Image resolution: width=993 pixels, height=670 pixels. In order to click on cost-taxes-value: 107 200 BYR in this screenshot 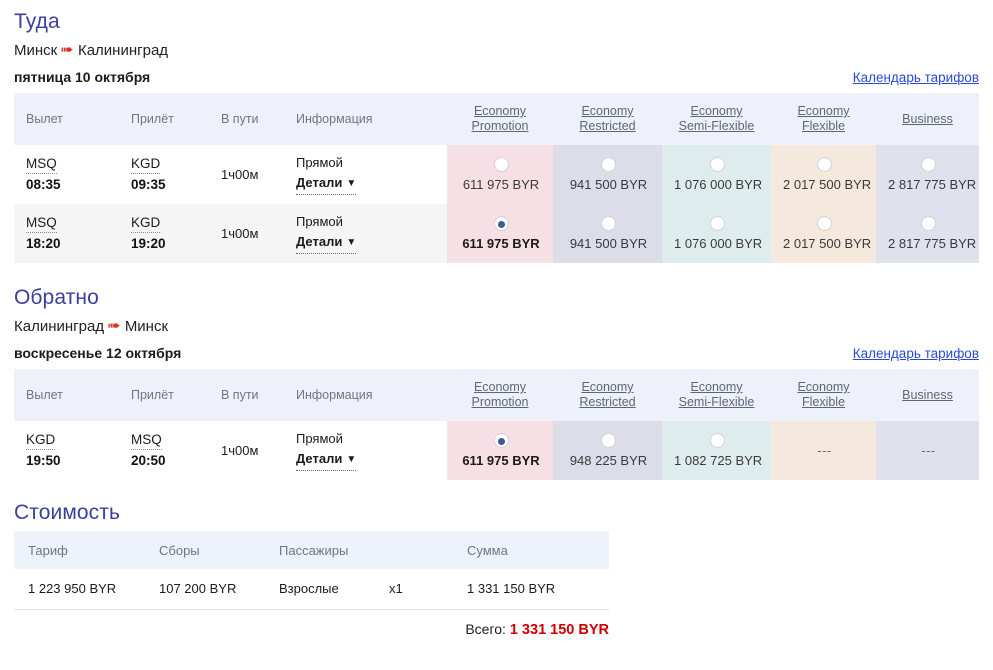, I will do `click(205, 589)`.